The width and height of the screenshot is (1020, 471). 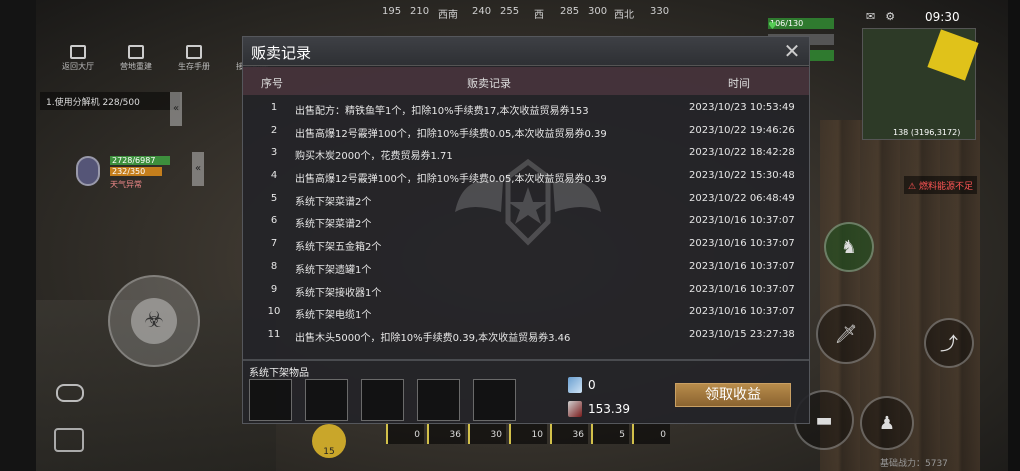 I want to click on currency-two: 153.39, so click(x=599, y=409).